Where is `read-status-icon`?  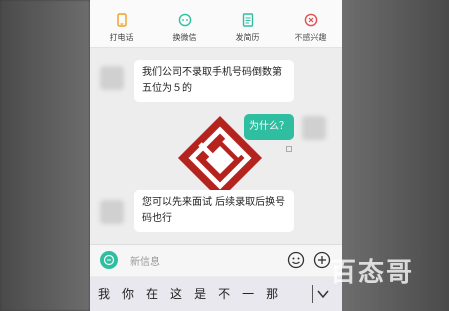
read-status-icon is located at coordinates (289, 149).